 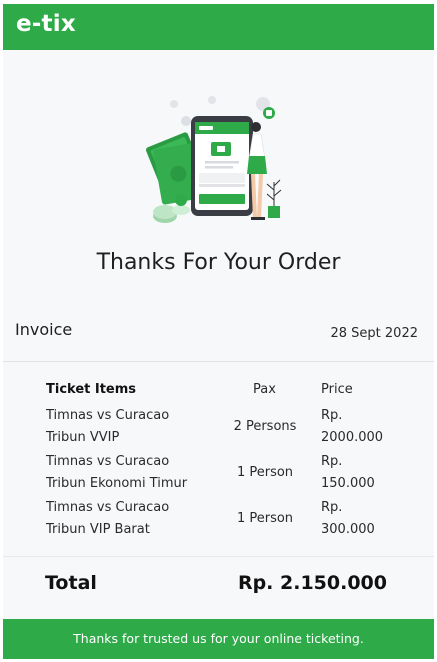 I want to click on invoice-date: 28 Sept 2022, so click(x=374, y=333).